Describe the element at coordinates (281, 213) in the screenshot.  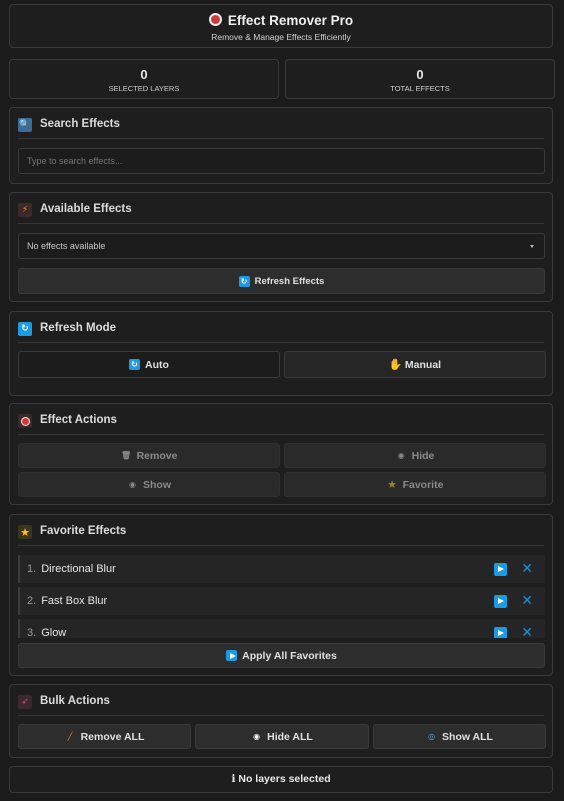
I see `available-header: ⚡ Available Effects` at that location.